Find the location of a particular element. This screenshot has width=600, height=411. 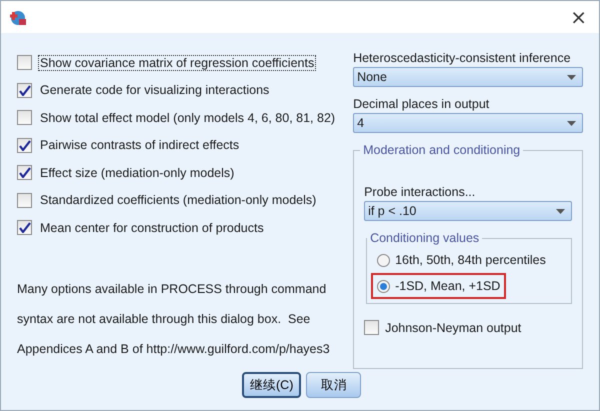

checkbox-label: Standardized coefficients (mediation-only models) is located at coordinates (178, 200).